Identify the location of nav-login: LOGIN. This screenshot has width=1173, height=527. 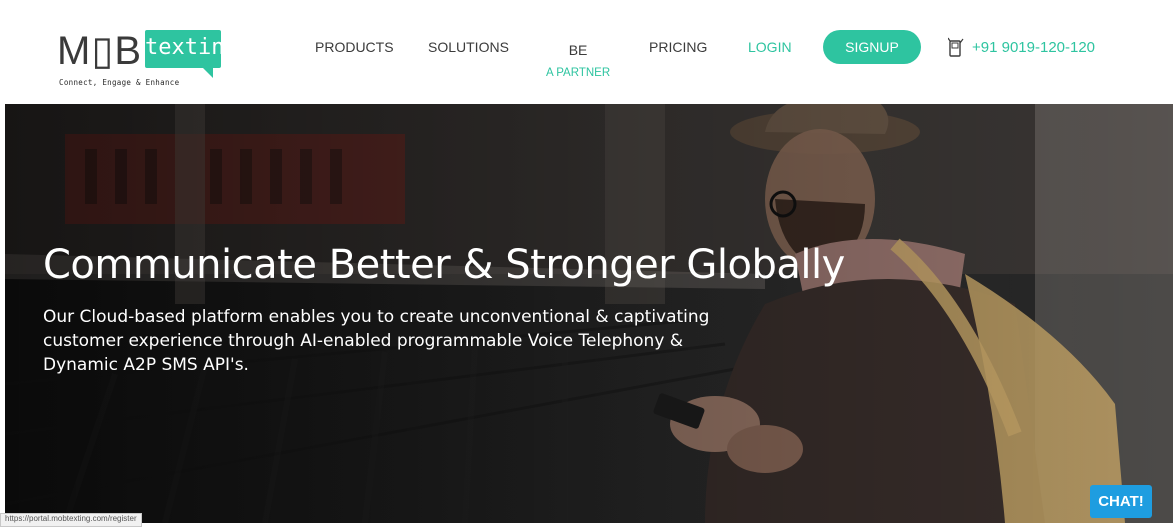
(770, 47).